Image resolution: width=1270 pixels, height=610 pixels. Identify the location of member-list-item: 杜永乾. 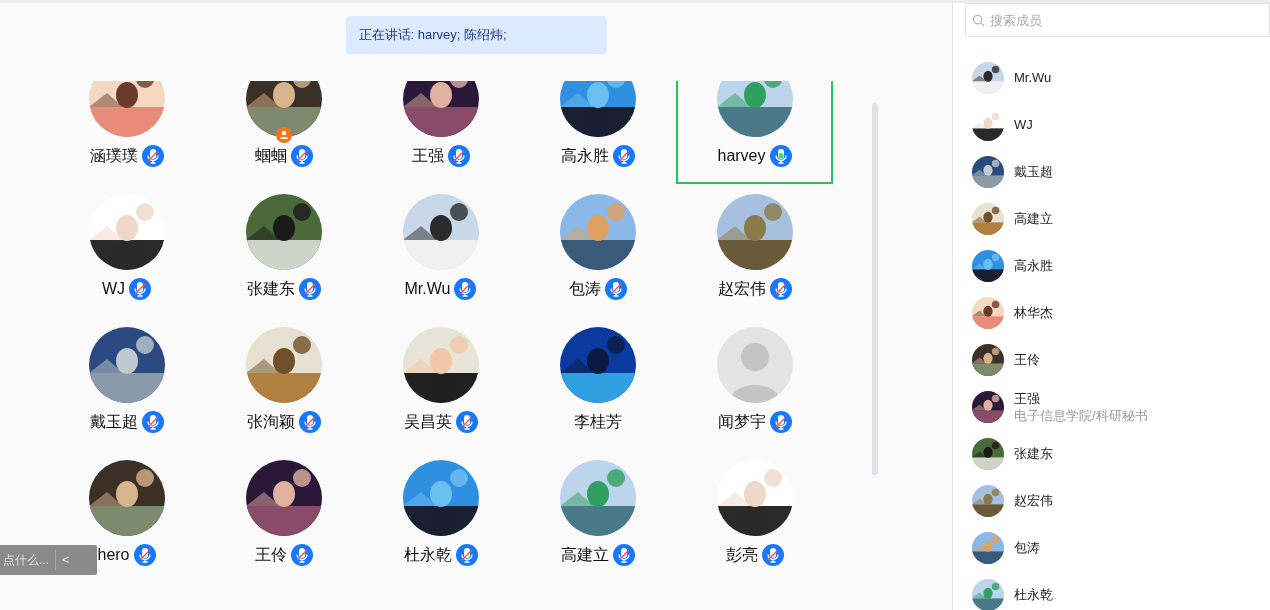
(1117, 590).